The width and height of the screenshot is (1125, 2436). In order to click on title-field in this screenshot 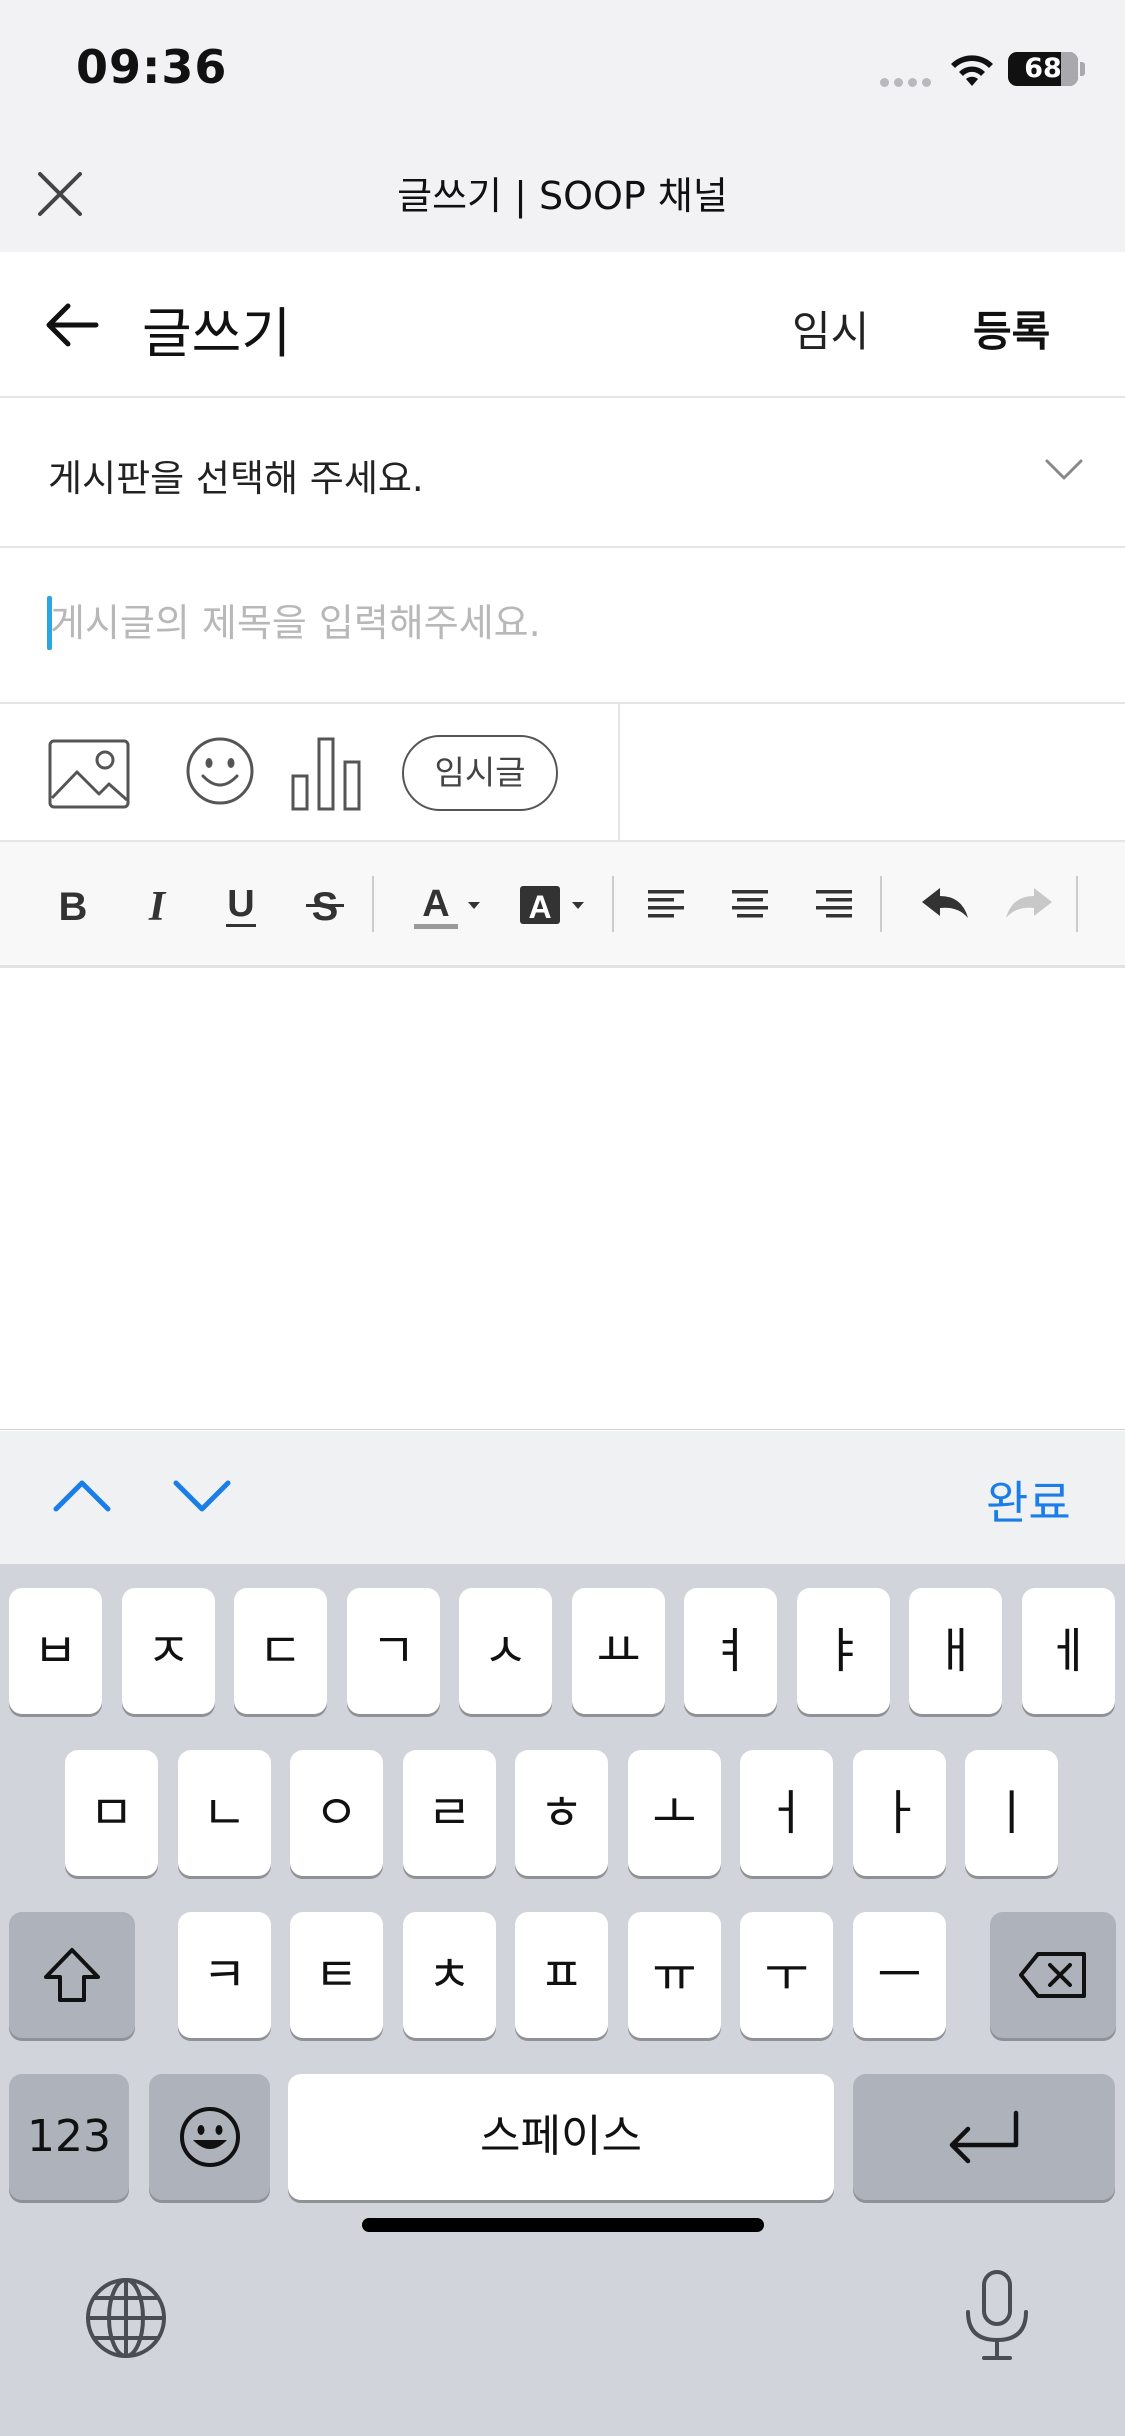, I will do `click(562, 626)`.